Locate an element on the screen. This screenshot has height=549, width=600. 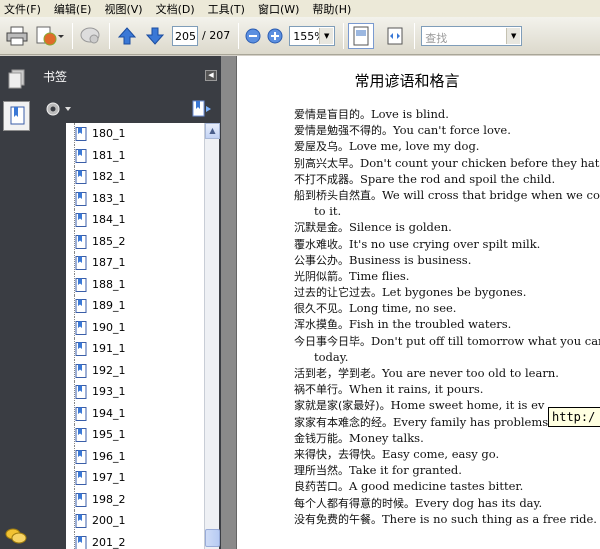
menu-item: 视图(V) is located at coordinates (123, 9).